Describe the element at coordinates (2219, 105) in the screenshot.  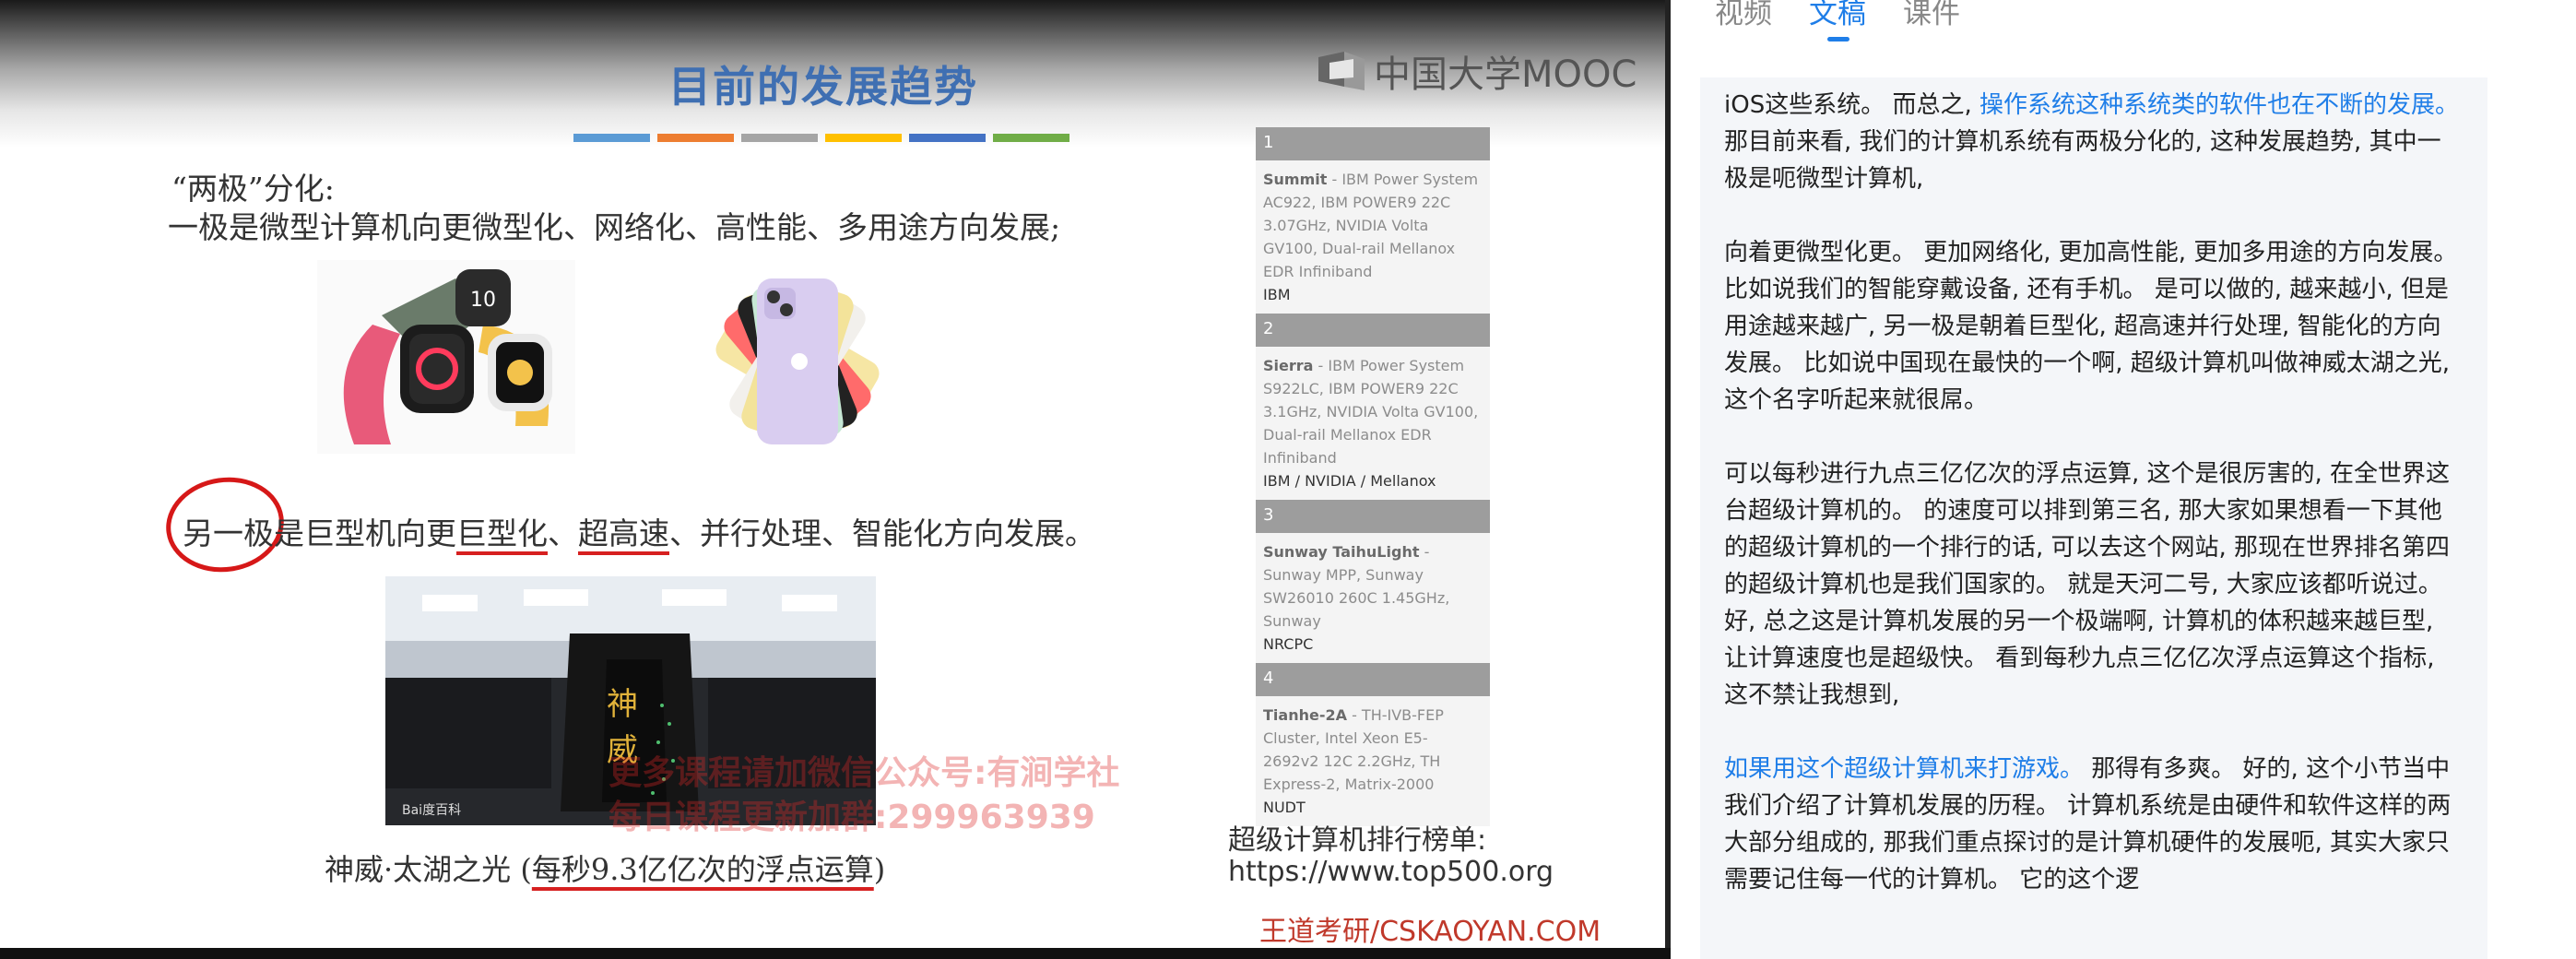
I see `transcript-highlight: 操作系统这种系统类的软件也在不断的发展。` at that location.